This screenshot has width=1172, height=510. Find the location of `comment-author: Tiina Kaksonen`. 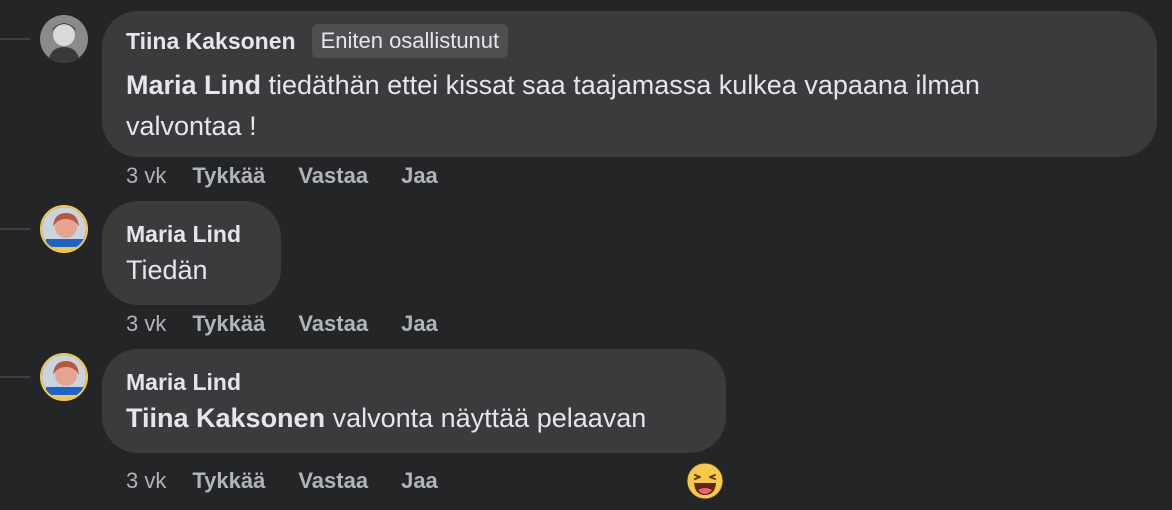

comment-author: Tiina Kaksonen is located at coordinates (211, 41).